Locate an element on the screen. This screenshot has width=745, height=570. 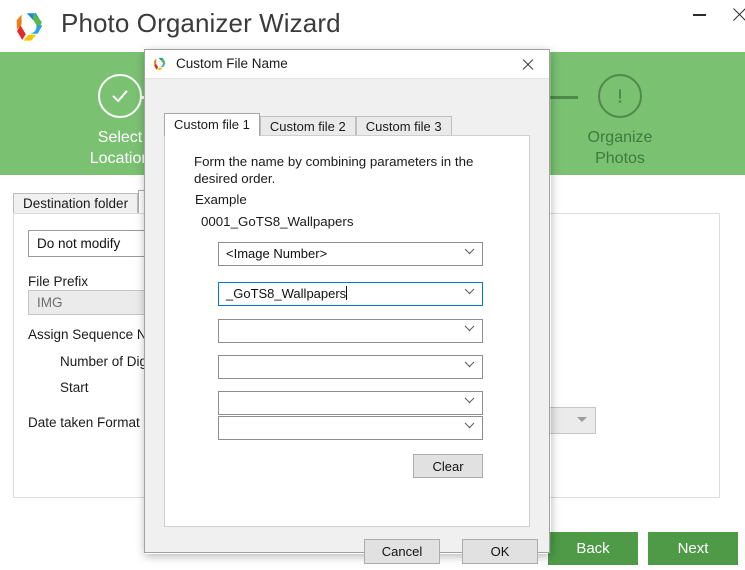
wizard-step-3-label: Organize Photos is located at coordinates (620, 148).